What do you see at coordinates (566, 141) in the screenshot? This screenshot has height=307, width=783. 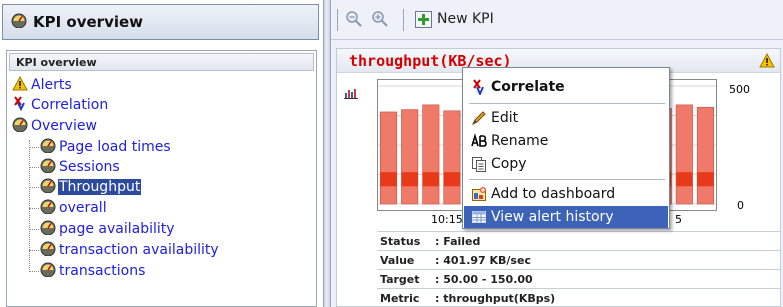 I see `menu-item-rename: Rename` at bounding box center [566, 141].